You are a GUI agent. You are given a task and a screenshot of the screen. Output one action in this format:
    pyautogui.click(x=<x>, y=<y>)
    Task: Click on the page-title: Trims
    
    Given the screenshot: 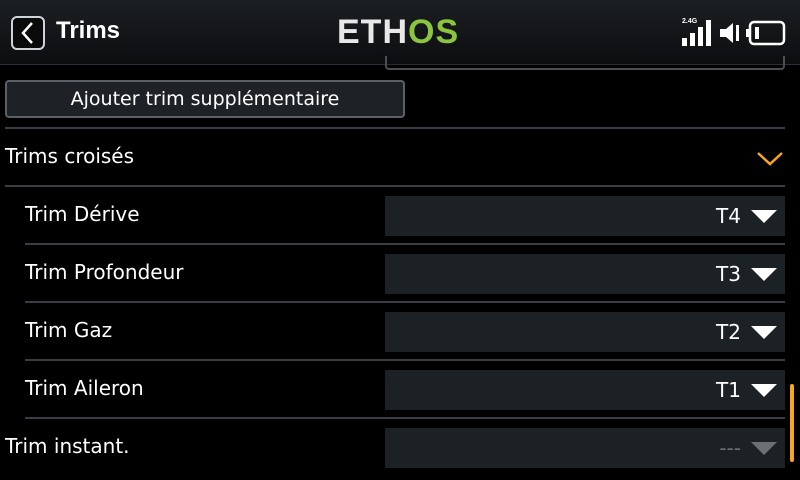 What is the action you would take?
    pyautogui.click(x=88, y=30)
    